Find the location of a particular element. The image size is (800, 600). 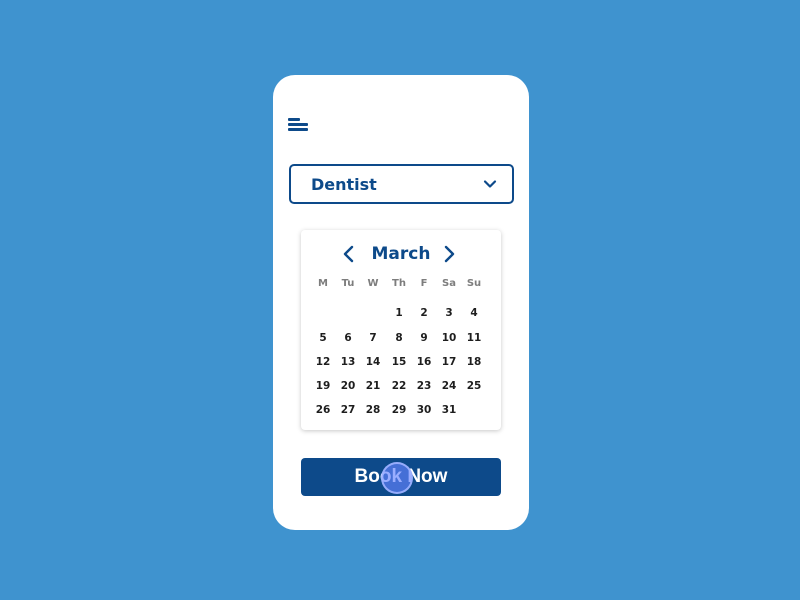

calendar-day: 27 is located at coordinates (348, 410).